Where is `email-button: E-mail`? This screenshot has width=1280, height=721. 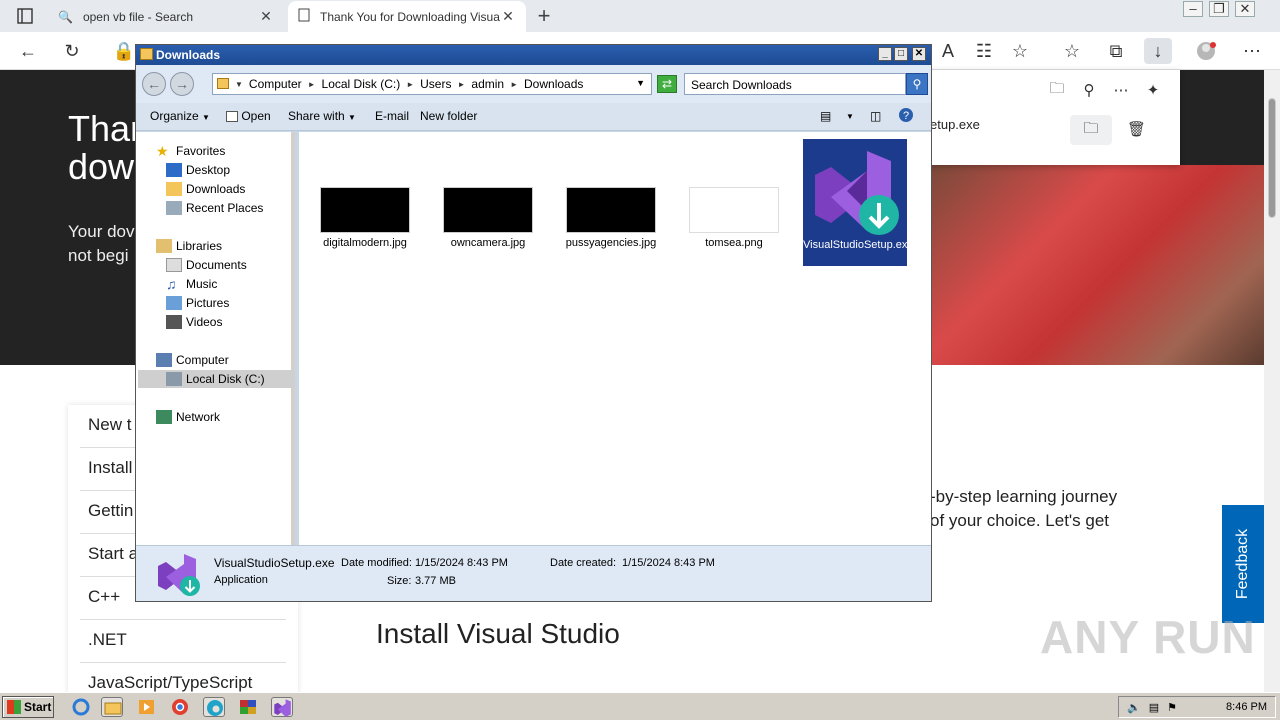 email-button: E-mail is located at coordinates (392, 116).